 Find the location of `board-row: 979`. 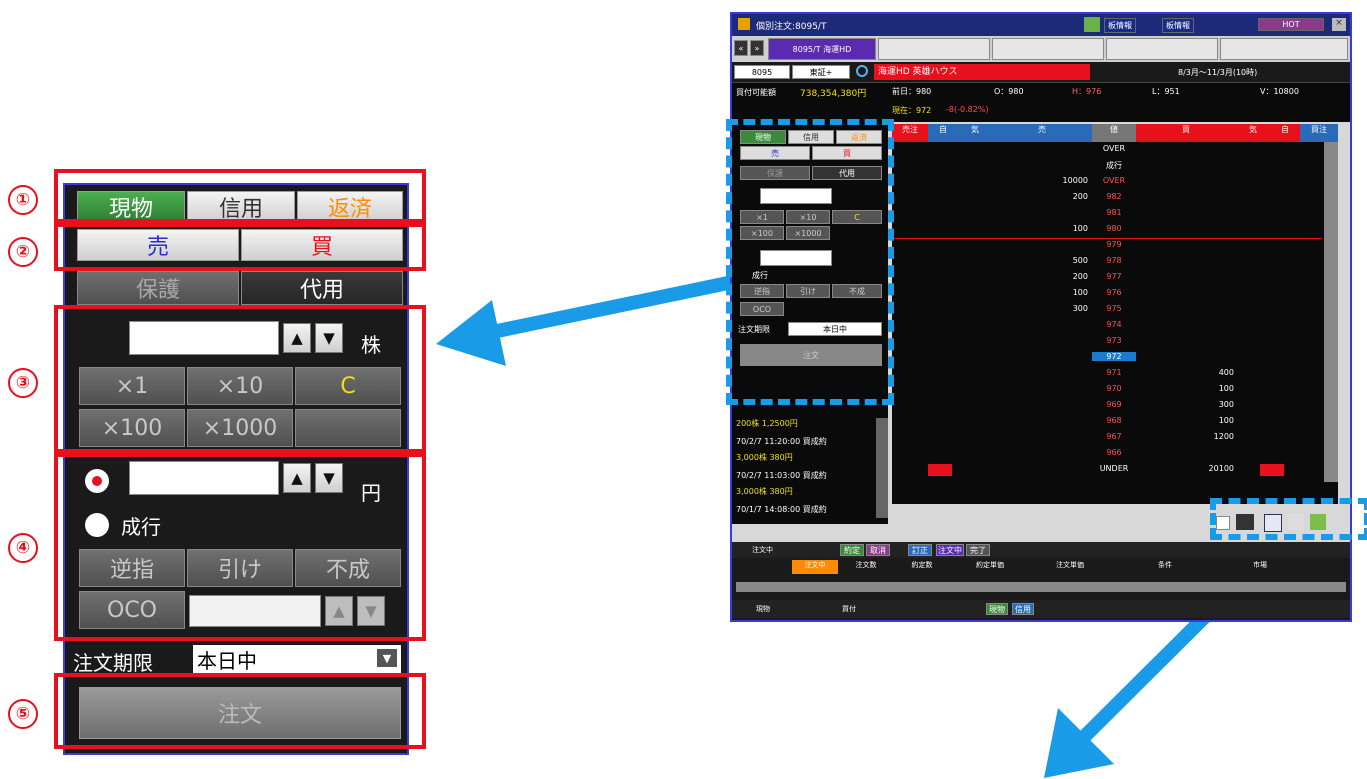

board-row: 979 is located at coordinates (1107, 246).